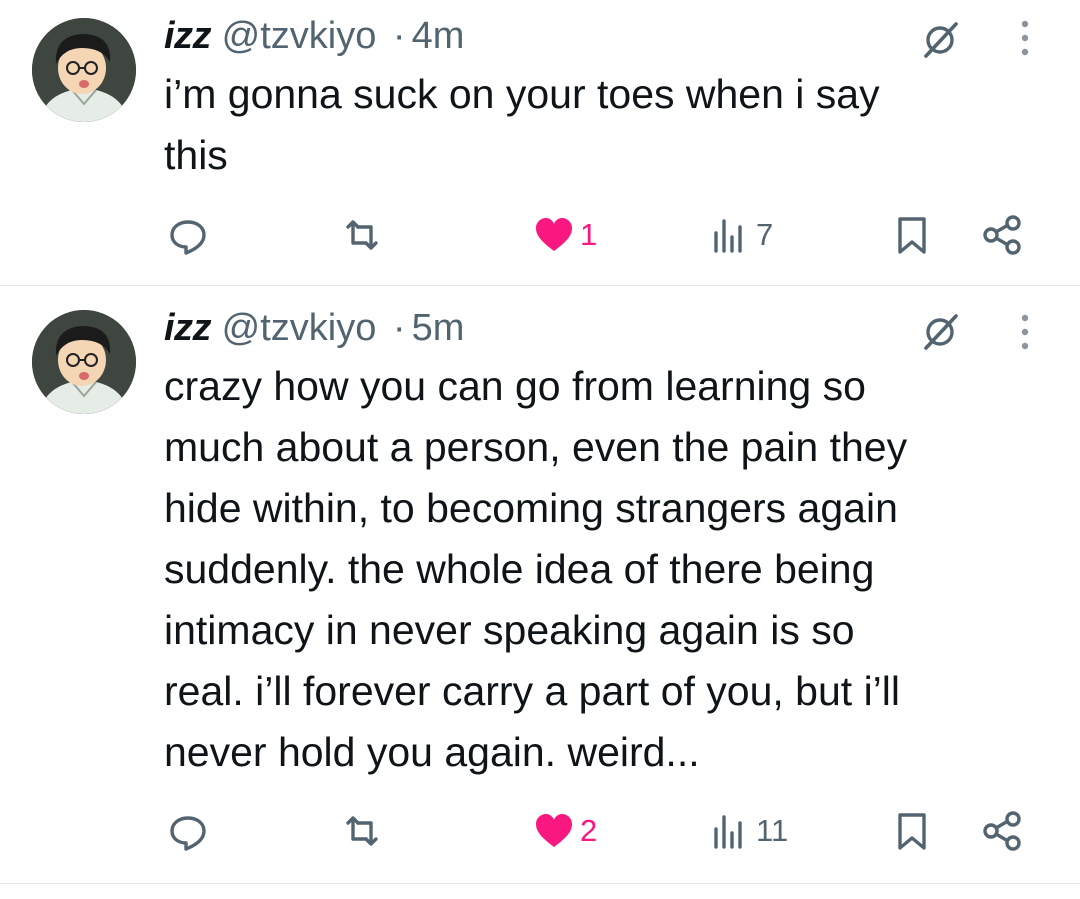  I want to click on tweet-header: izz @tzvkiyo · 4m, so click(314, 36).